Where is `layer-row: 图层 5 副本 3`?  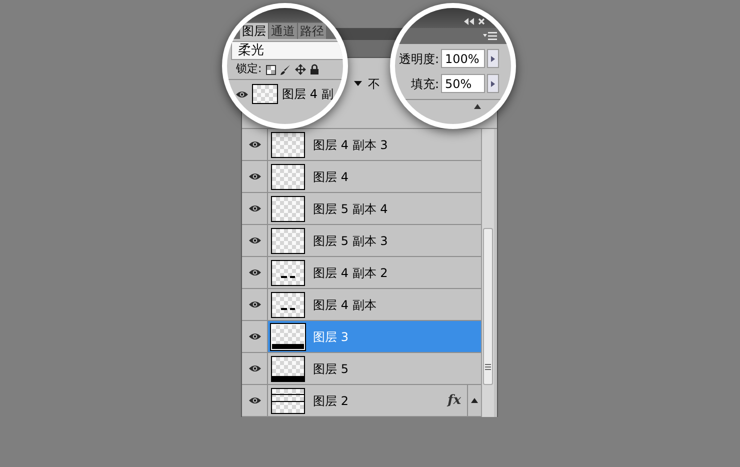 layer-row: 图层 5 副本 3 is located at coordinates (361, 241).